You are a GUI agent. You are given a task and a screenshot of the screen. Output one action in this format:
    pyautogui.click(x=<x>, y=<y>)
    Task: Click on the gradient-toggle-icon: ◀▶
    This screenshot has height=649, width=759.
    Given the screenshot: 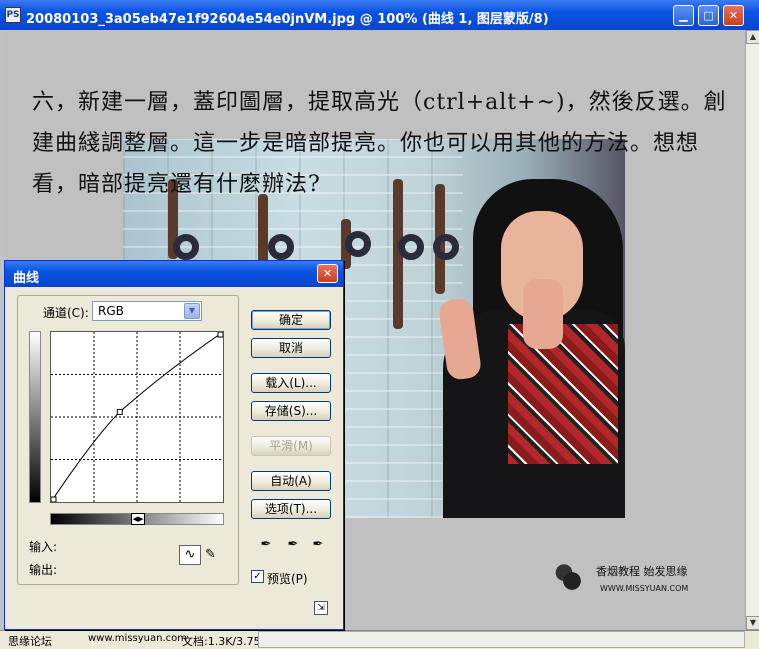 What is the action you would take?
    pyautogui.click(x=138, y=519)
    